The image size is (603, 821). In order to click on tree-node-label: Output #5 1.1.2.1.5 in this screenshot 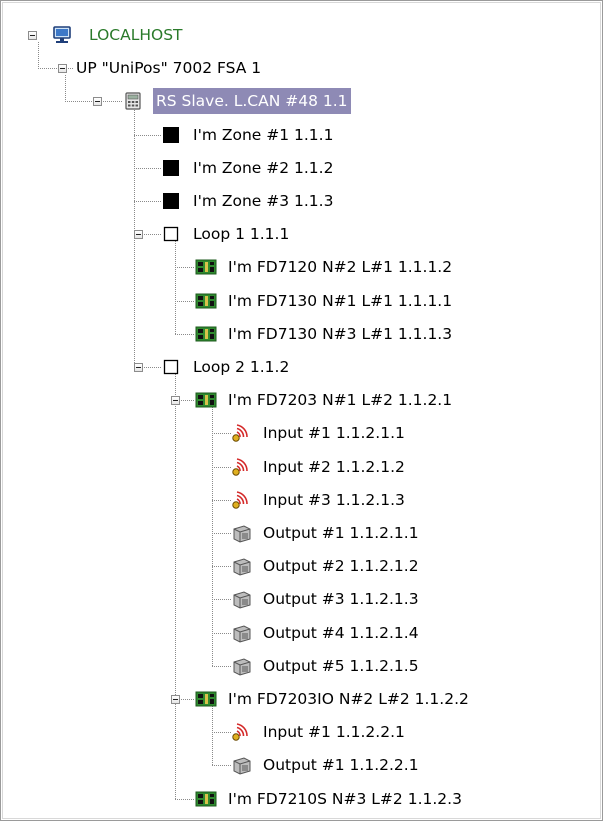, I will do `click(341, 666)`.